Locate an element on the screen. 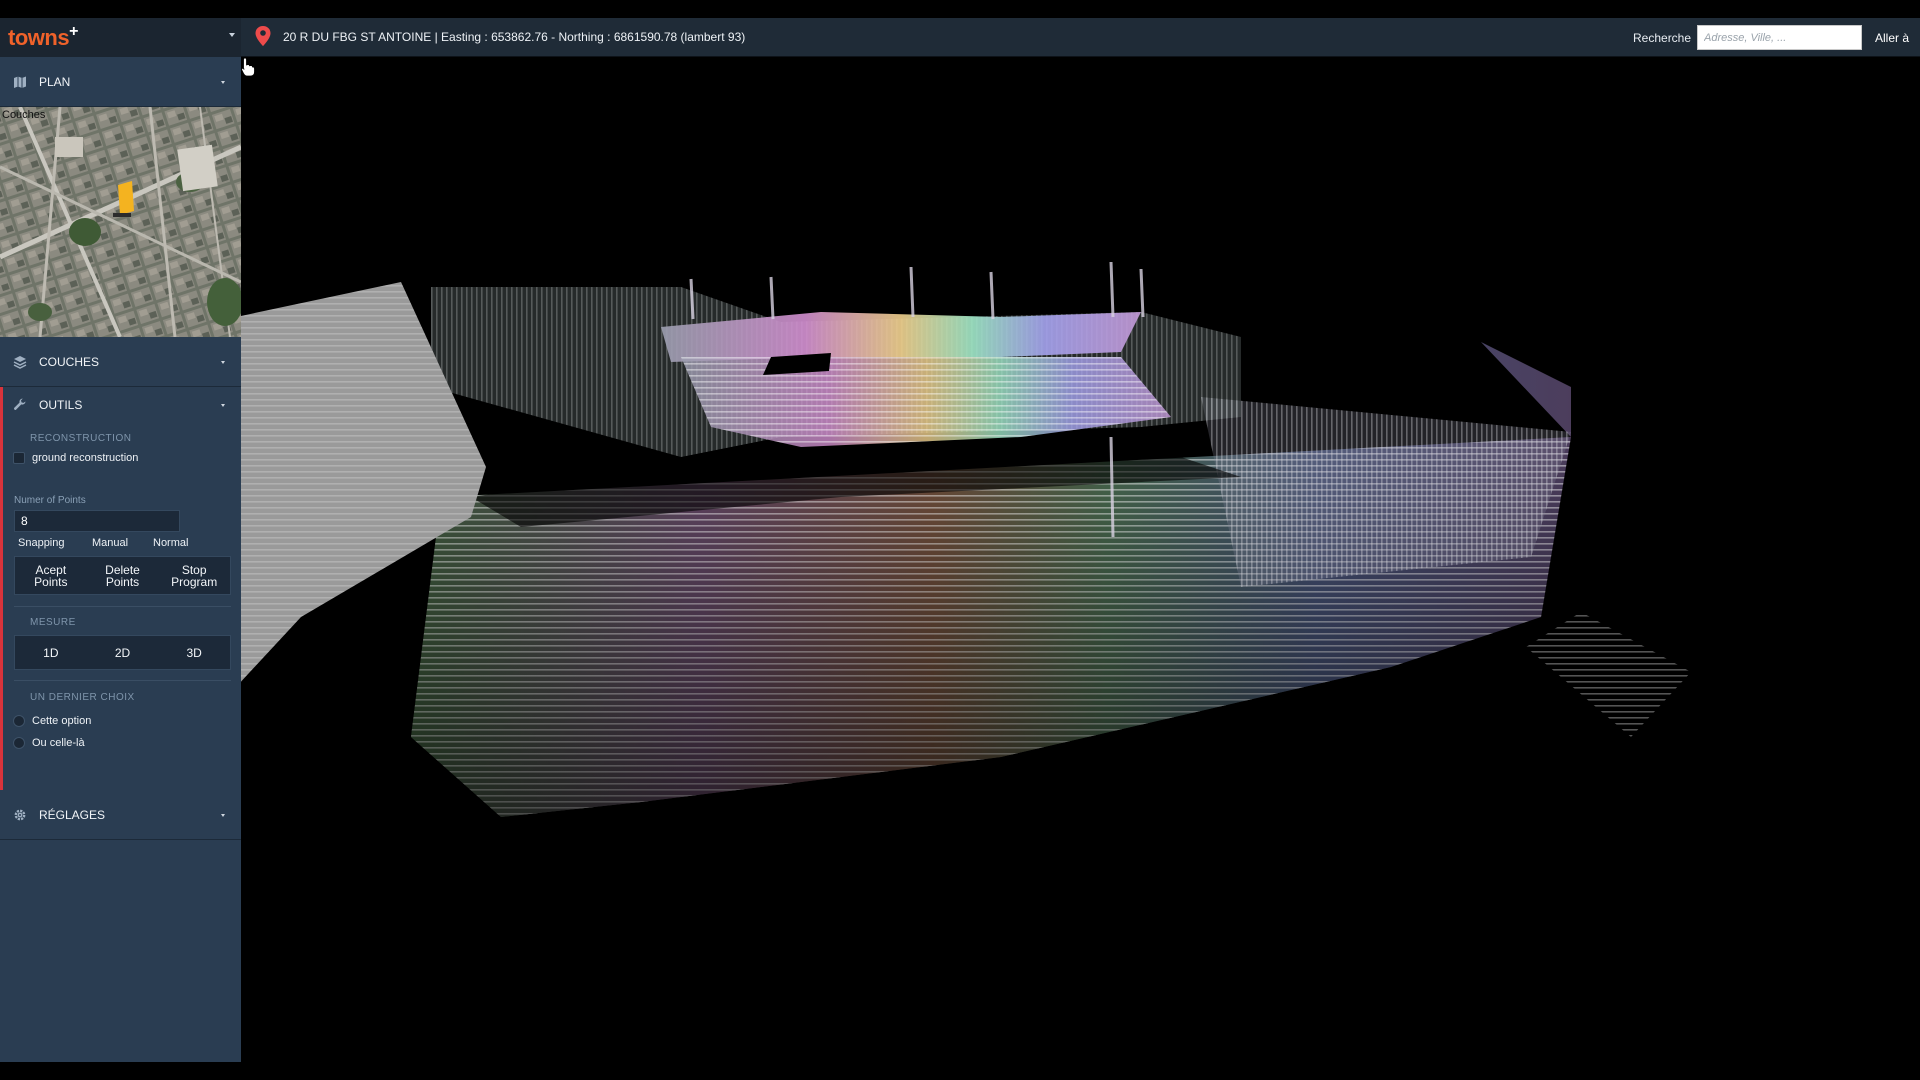  layers-icon is located at coordinates (20, 362).